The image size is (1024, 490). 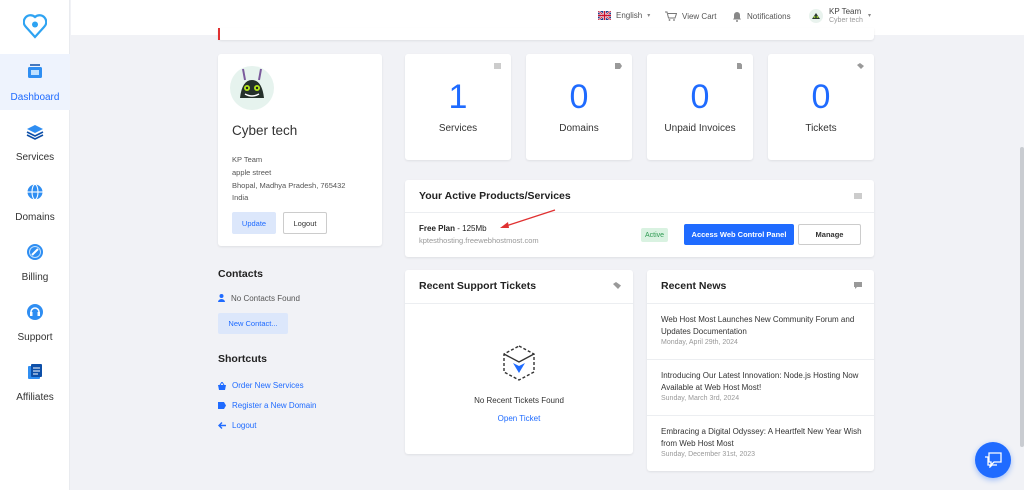 I want to click on plan-size: - 125Mb, so click(x=471, y=228).